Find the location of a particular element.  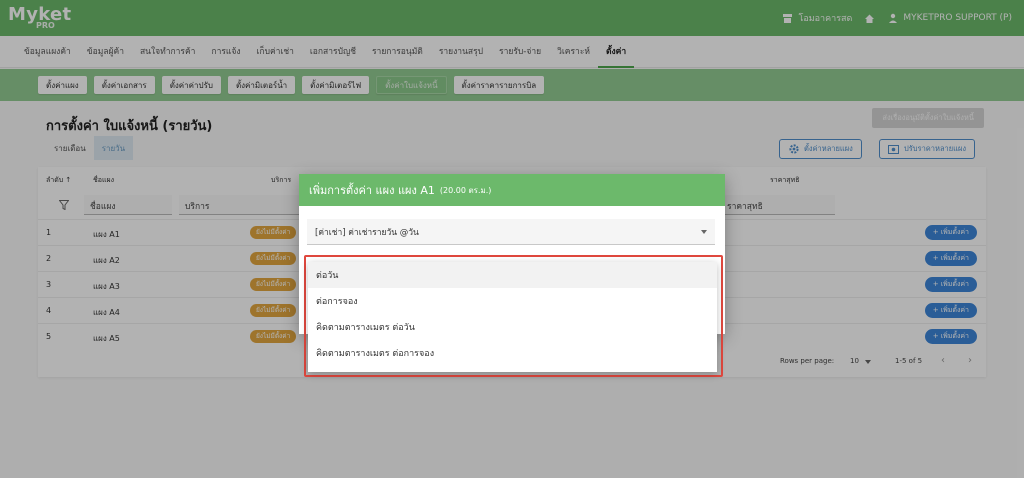

dialog-title: เพิ่มการตั้งค่า แผง แผง A1 is located at coordinates (372, 190).